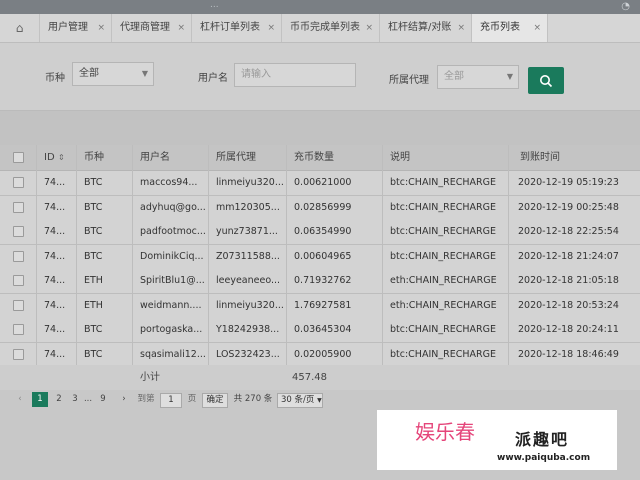 The image size is (640, 480). I want to click on cell-time: 2020-12-18 22:25:54, so click(568, 231).